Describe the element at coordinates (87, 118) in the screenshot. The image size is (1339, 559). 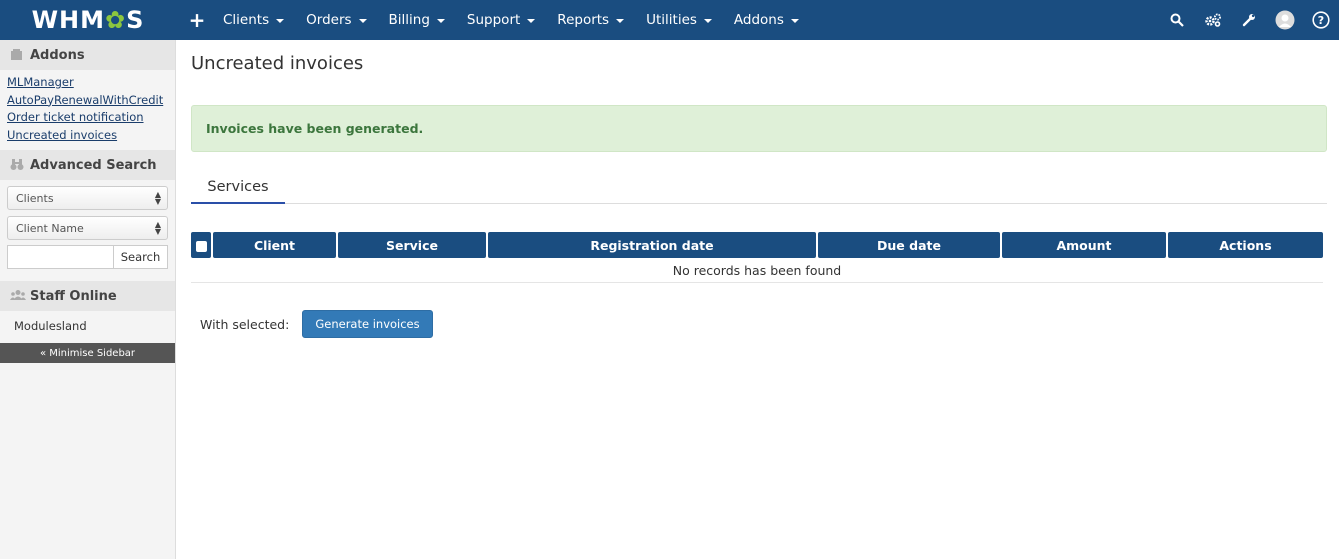
I see `sidebar-link-order-ticket: Order ticket notification` at that location.